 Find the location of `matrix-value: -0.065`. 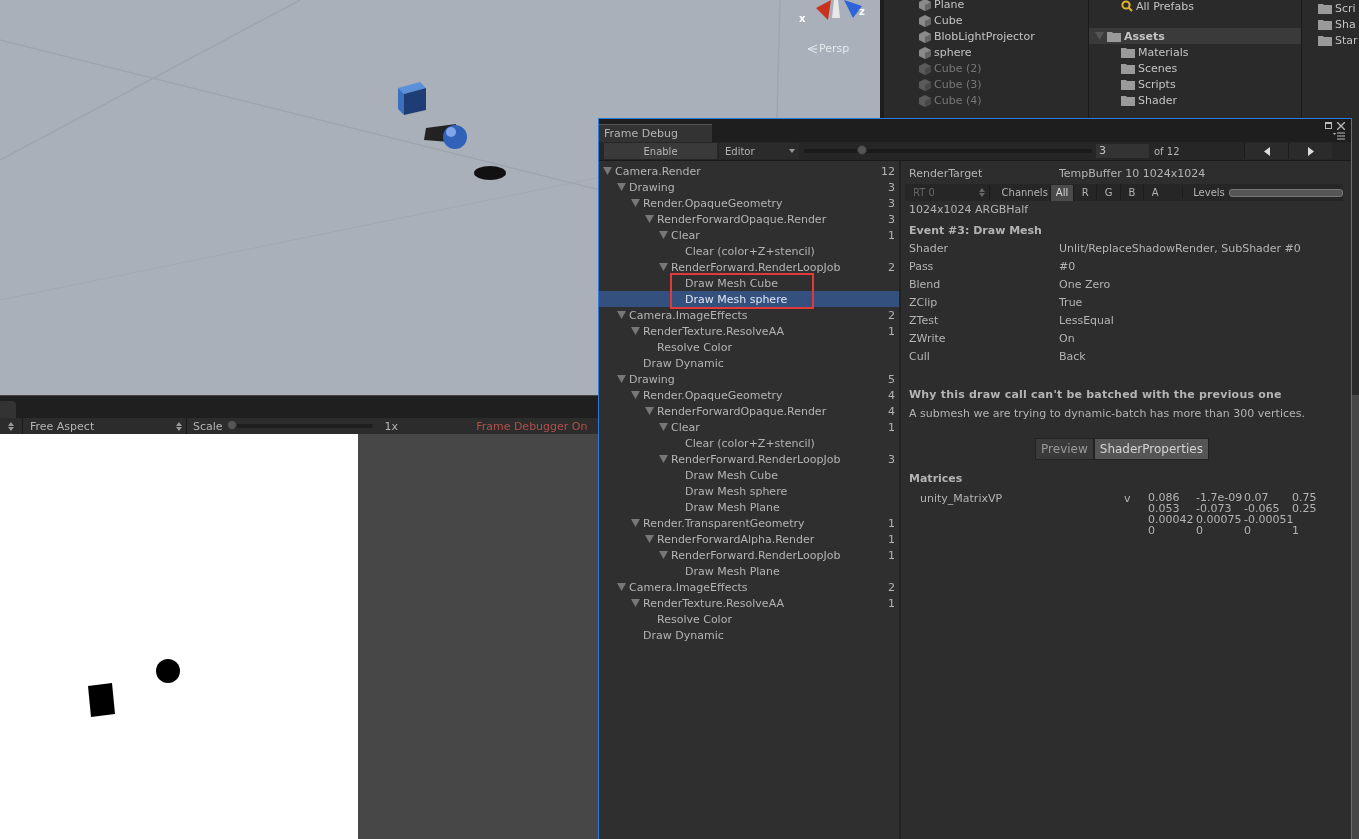

matrix-value: -0.065 is located at coordinates (1262, 508).